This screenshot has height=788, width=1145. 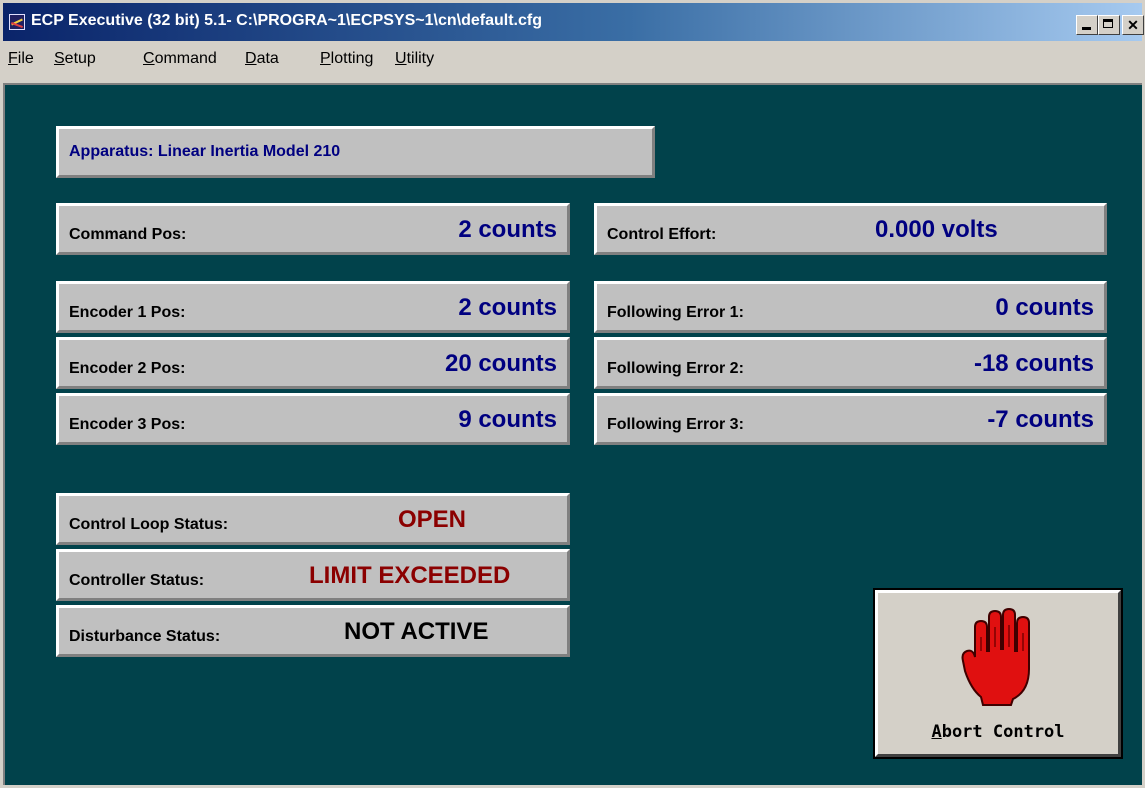 I want to click on following-error1-value: 0 counts, so click(x=1044, y=307).